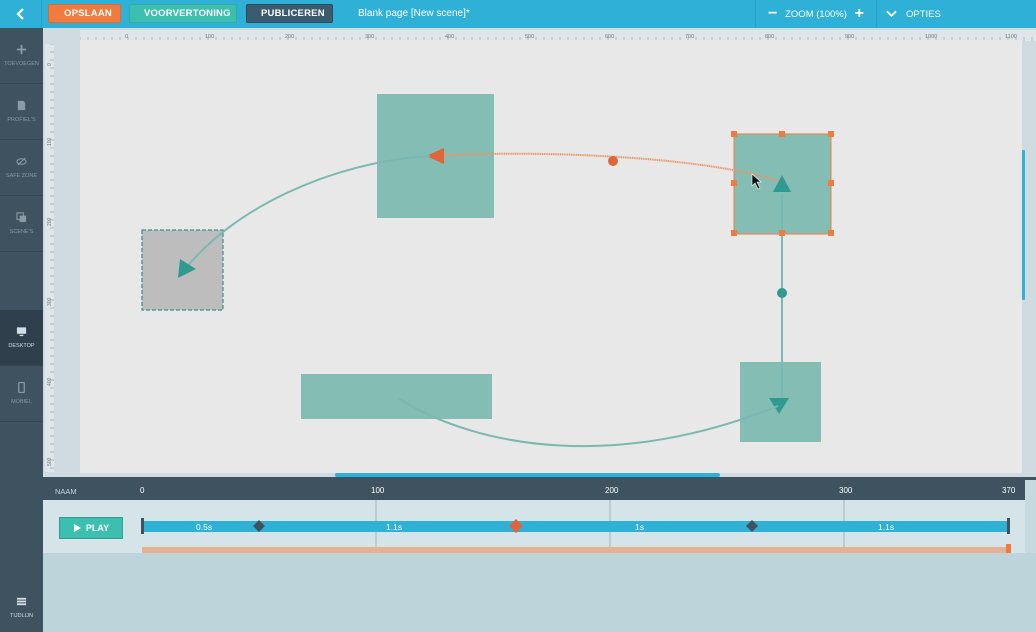  What do you see at coordinates (21, 112) in the screenshot?
I see `sidebar-item-profiles: PROFIEL'S` at bounding box center [21, 112].